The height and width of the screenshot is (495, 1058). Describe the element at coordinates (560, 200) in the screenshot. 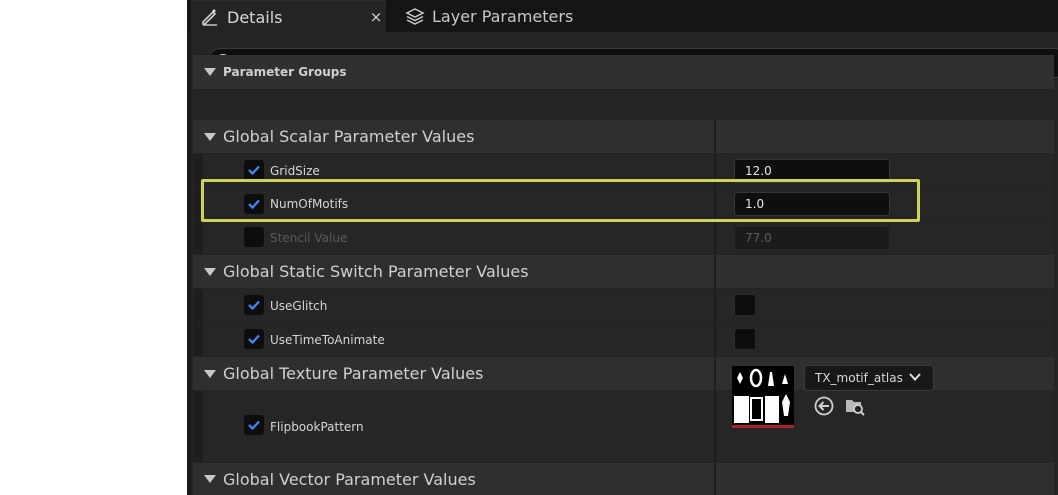

I see `highlight-annotation-box` at that location.